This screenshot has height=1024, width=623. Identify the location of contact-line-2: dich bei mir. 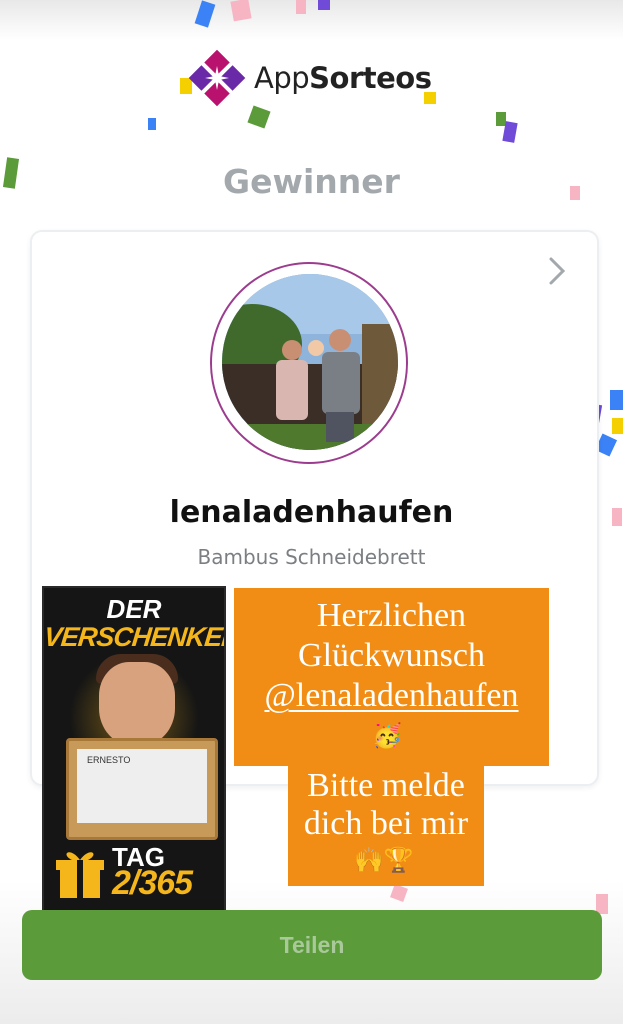
(386, 823).